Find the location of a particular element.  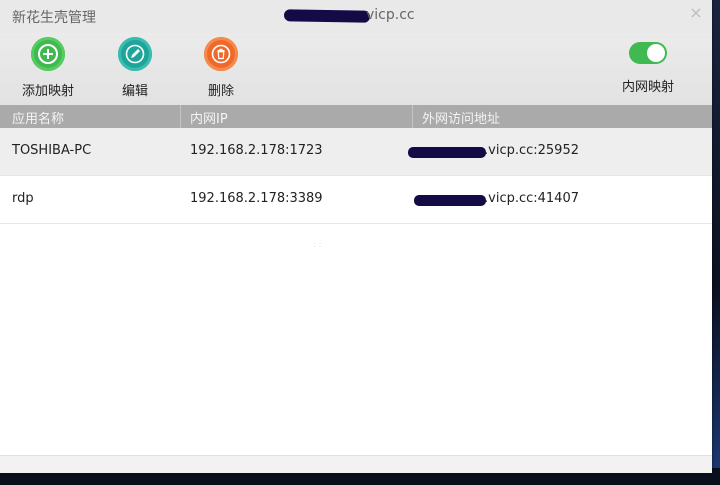

toggle-knob is located at coordinates (656, 53).